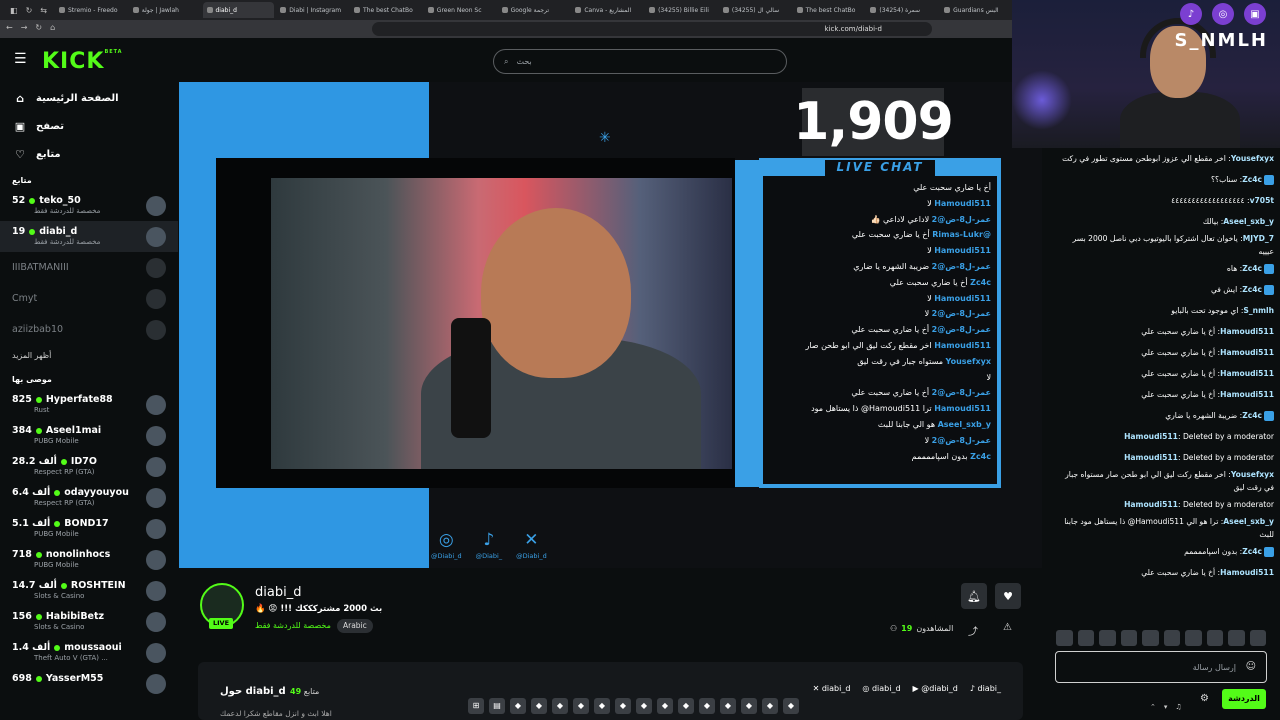  Describe the element at coordinates (1178, 707) in the screenshot. I see `volume-icon: ♫` at that location.